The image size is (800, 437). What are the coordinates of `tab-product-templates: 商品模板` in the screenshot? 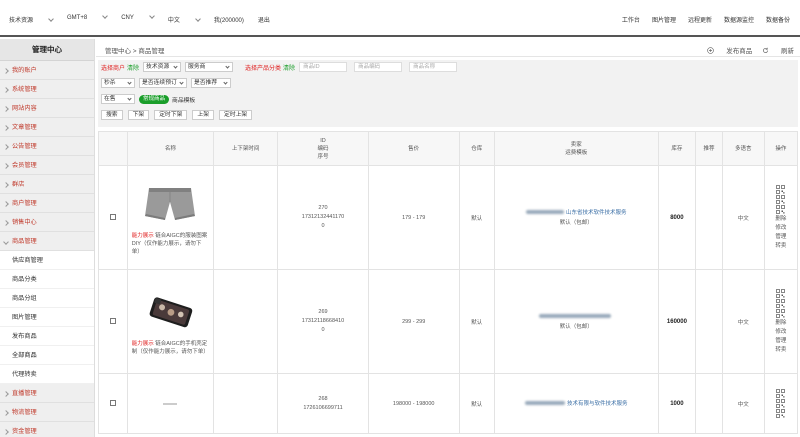 It's located at (183, 99).